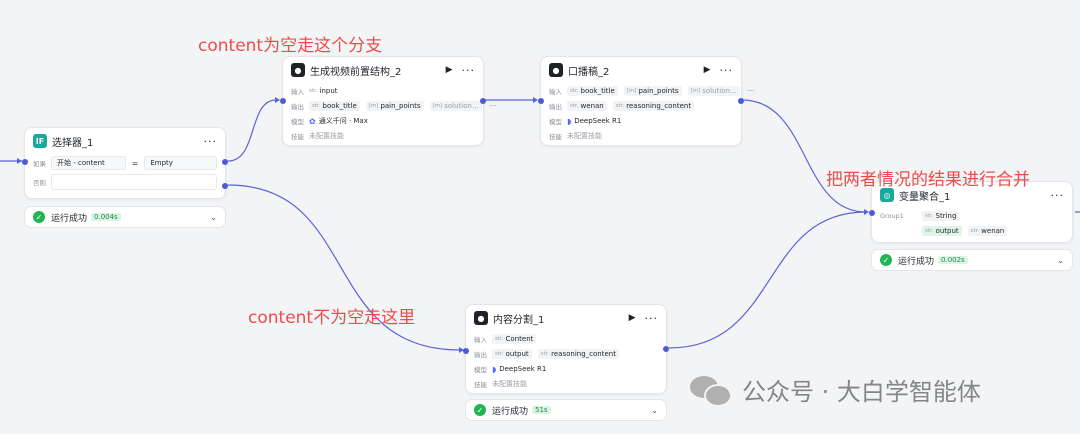 Image resolution: width=1080 pixels, height=434 pixels. Describe the element at coordinates (804, 156) in the screenshot. I see `edge-script-to-aggregate` at that location.